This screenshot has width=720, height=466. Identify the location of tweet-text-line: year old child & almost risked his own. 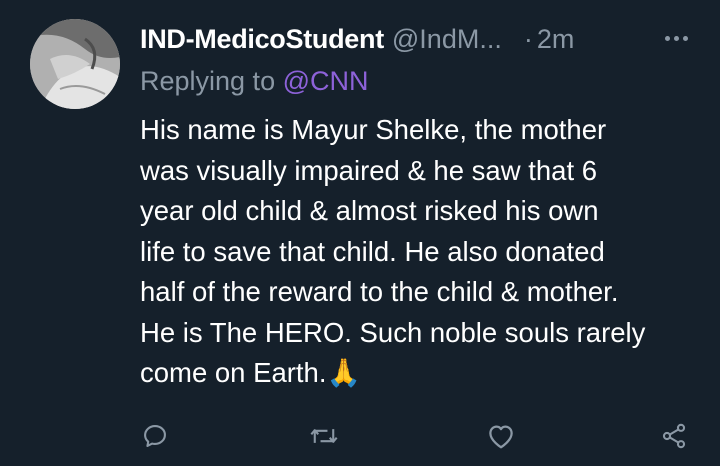
(369, 210).